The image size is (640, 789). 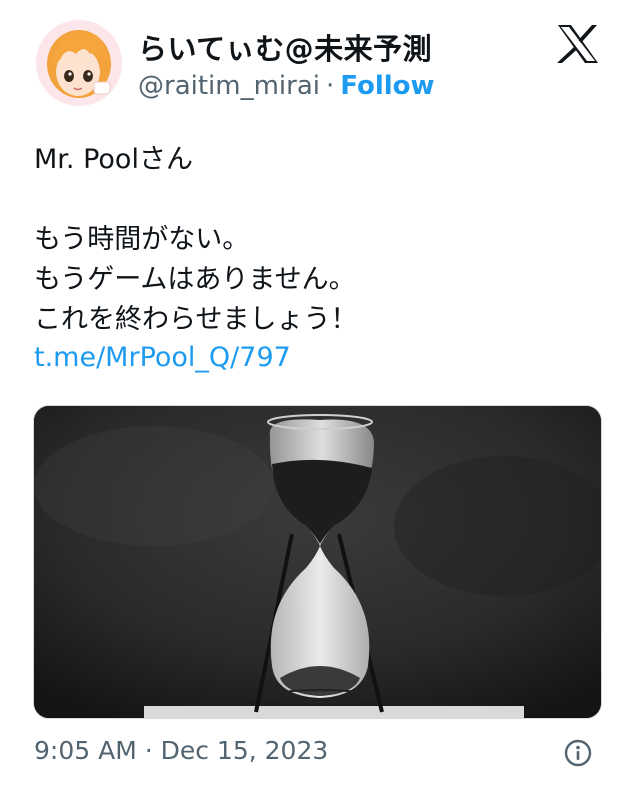 I want to click on tweet-line: もう時間がない。, so click(x=142, y=239).